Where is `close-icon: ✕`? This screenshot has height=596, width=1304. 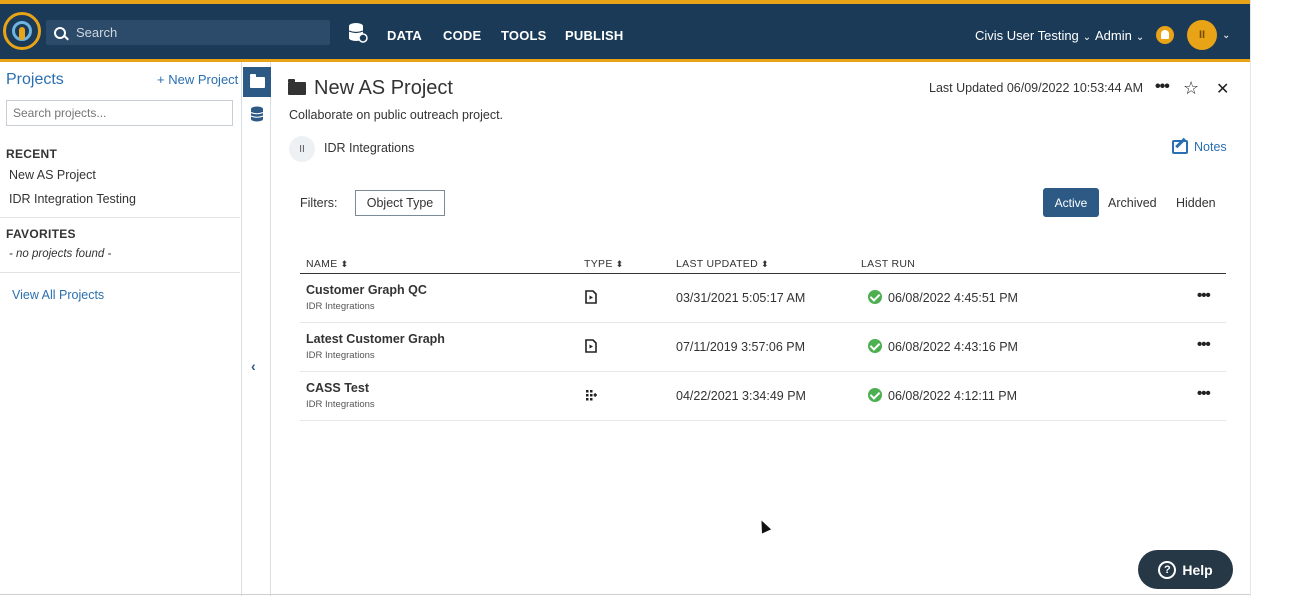 close-icon: ✕ is located at coordinates (1222, 89).